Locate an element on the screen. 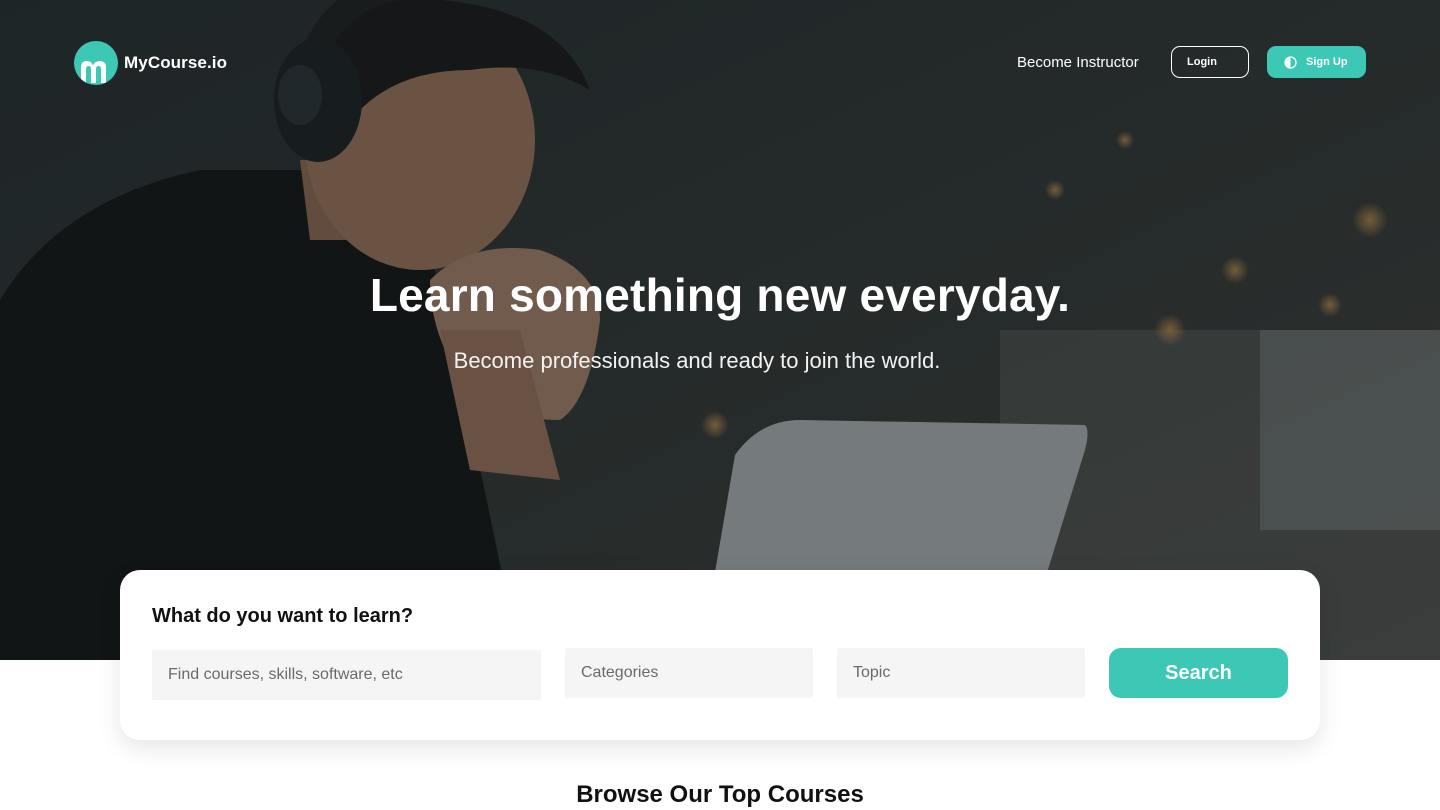 Image resolution: width=1440 pixels, height=810 pixels. become-instructor-link: Become Instructor is located at coordinates (1078, 63).